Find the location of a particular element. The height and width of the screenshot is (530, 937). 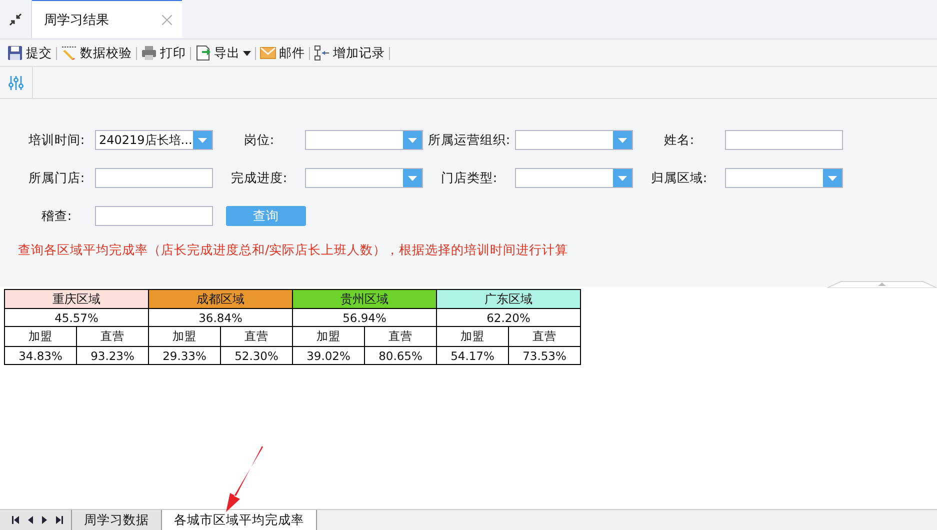

table-cell: 29.33% is located at coordinates (184, 355).